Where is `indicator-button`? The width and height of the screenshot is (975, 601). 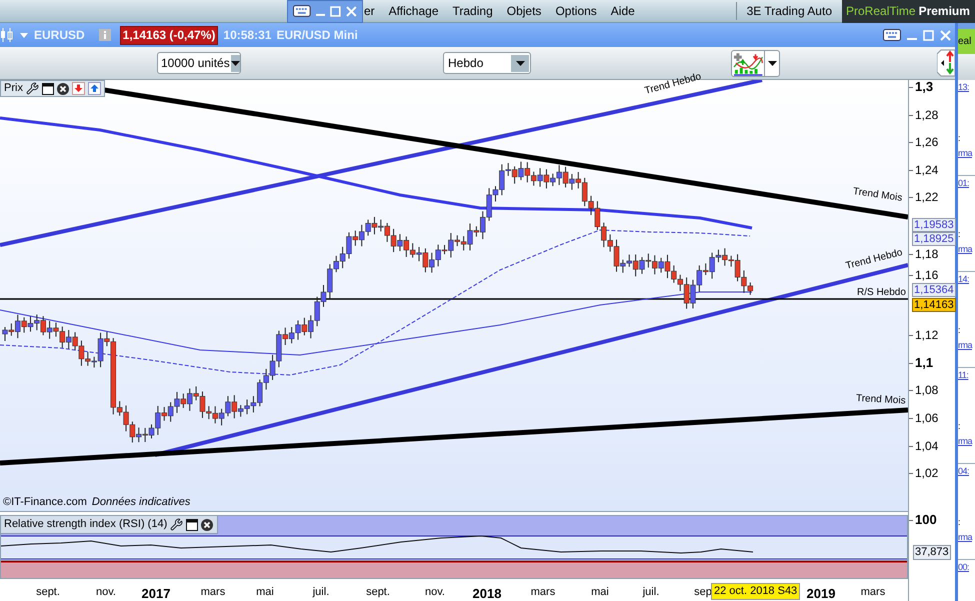
indicator-button is located at coordinates (755, 63).